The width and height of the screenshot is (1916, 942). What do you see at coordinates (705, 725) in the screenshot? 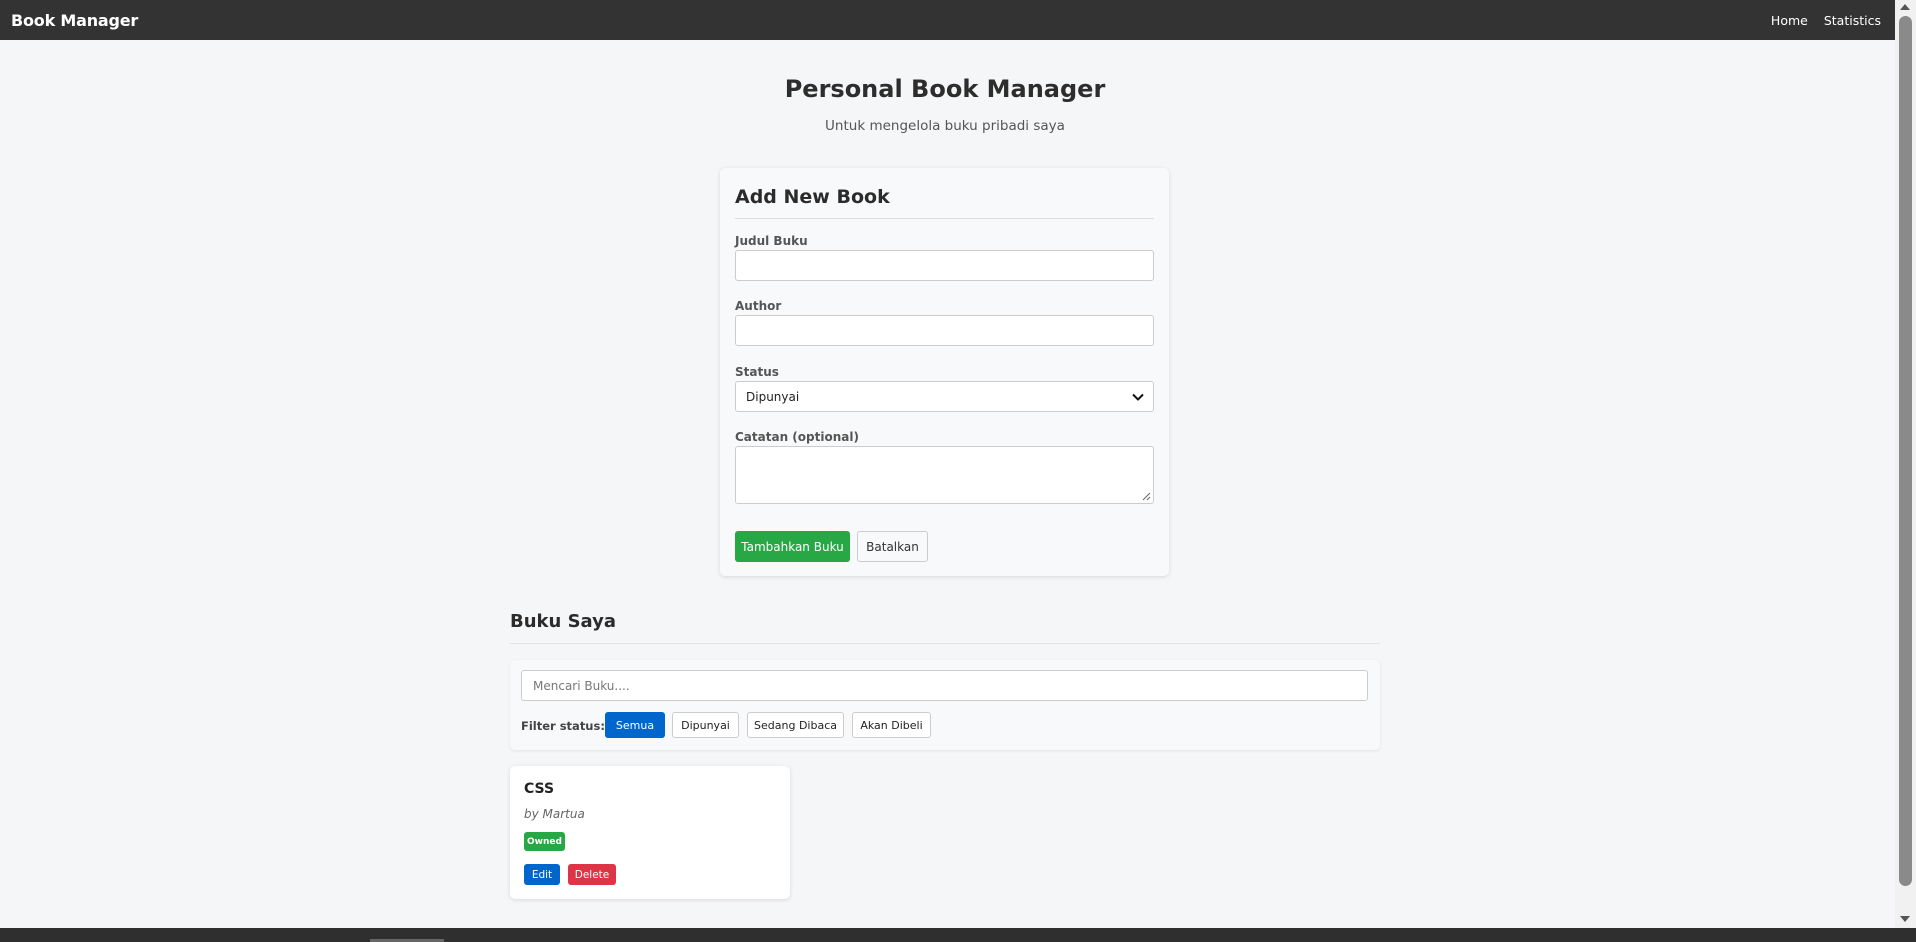
I see `filter-owned-button: Dipunyai` at bounding box center [705, 725].